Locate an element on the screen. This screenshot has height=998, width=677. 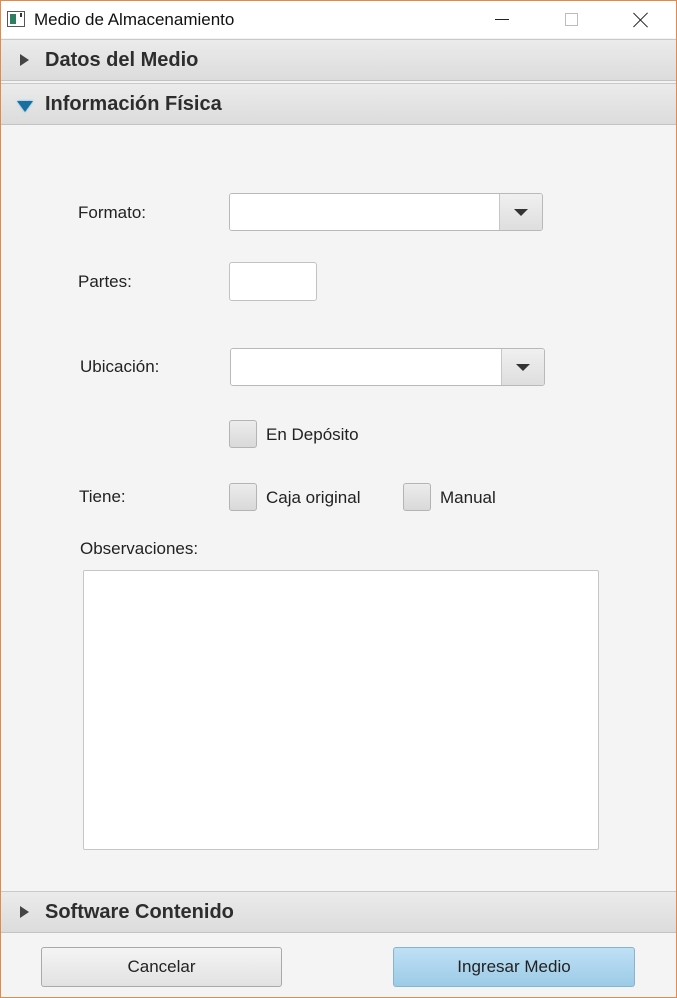
ubicacion-value is located at coordinates (366, 367).